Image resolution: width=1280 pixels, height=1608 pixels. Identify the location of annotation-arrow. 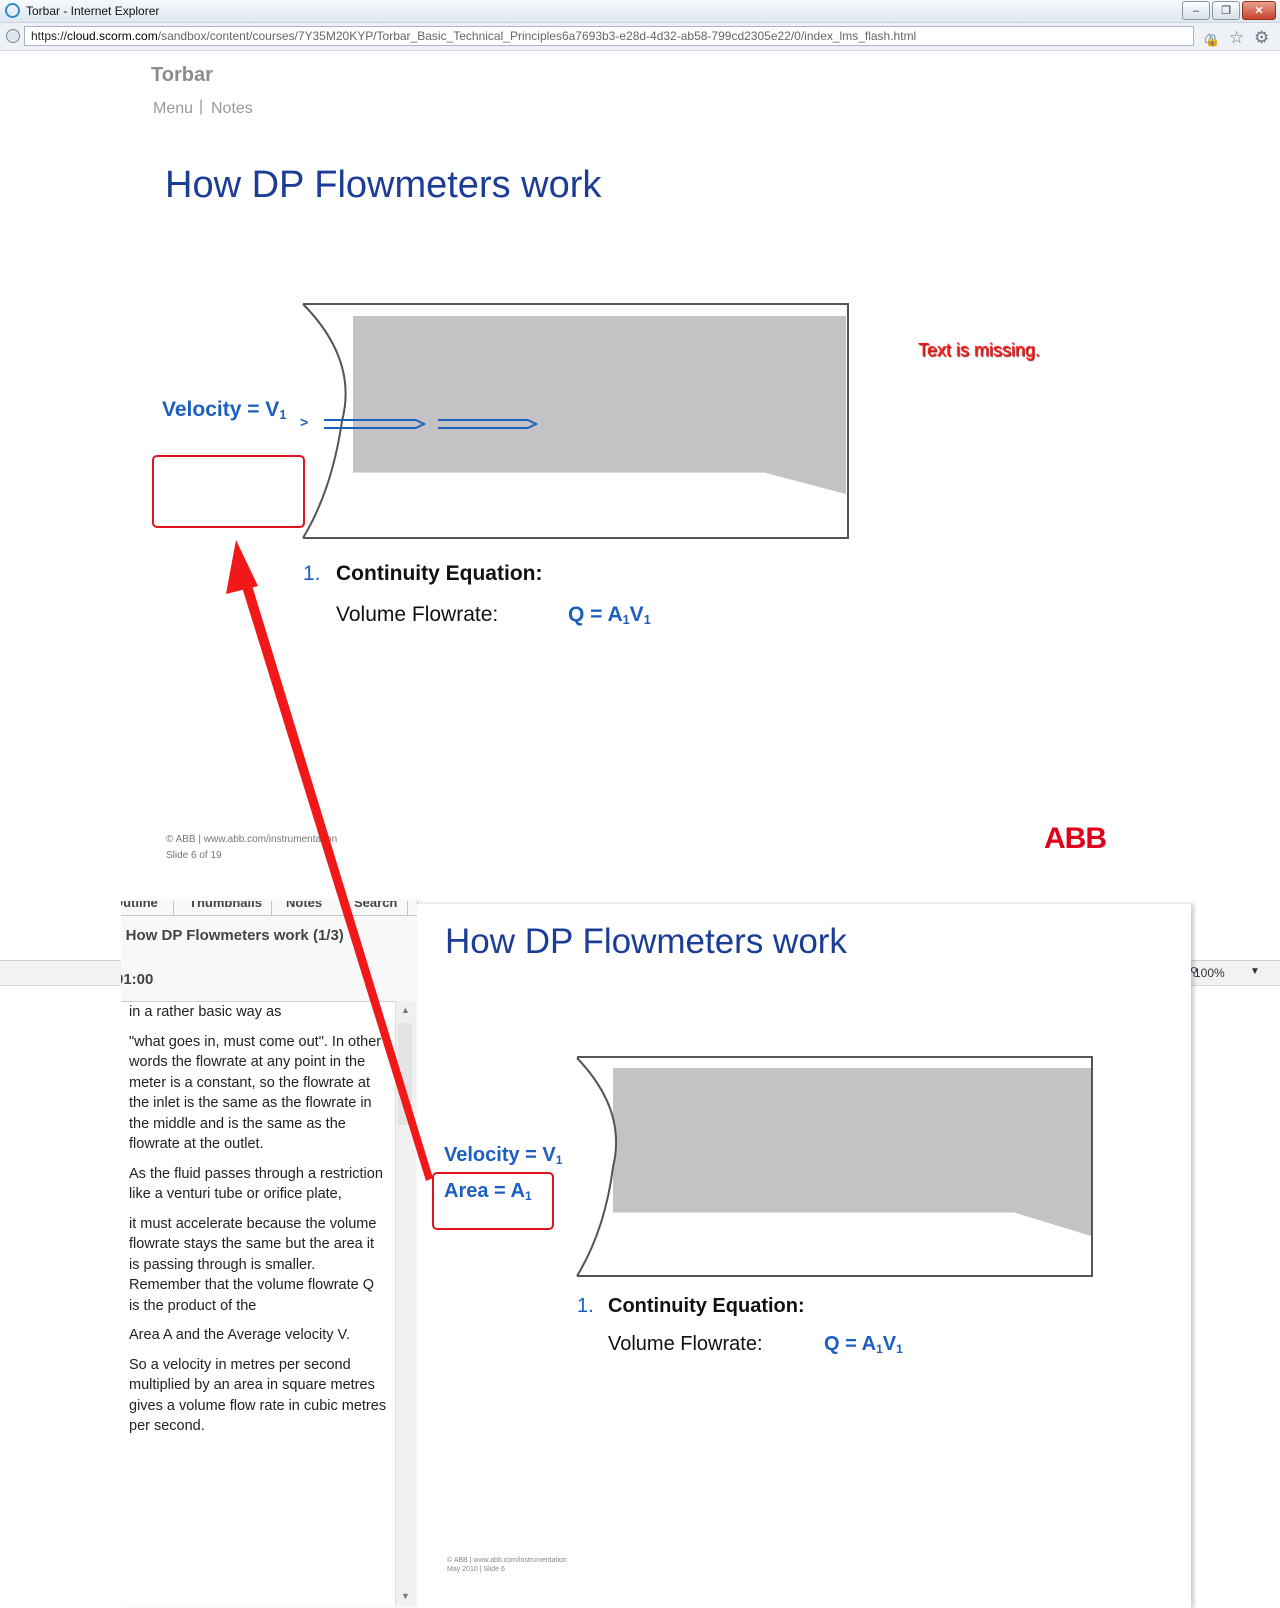
(329, 860).